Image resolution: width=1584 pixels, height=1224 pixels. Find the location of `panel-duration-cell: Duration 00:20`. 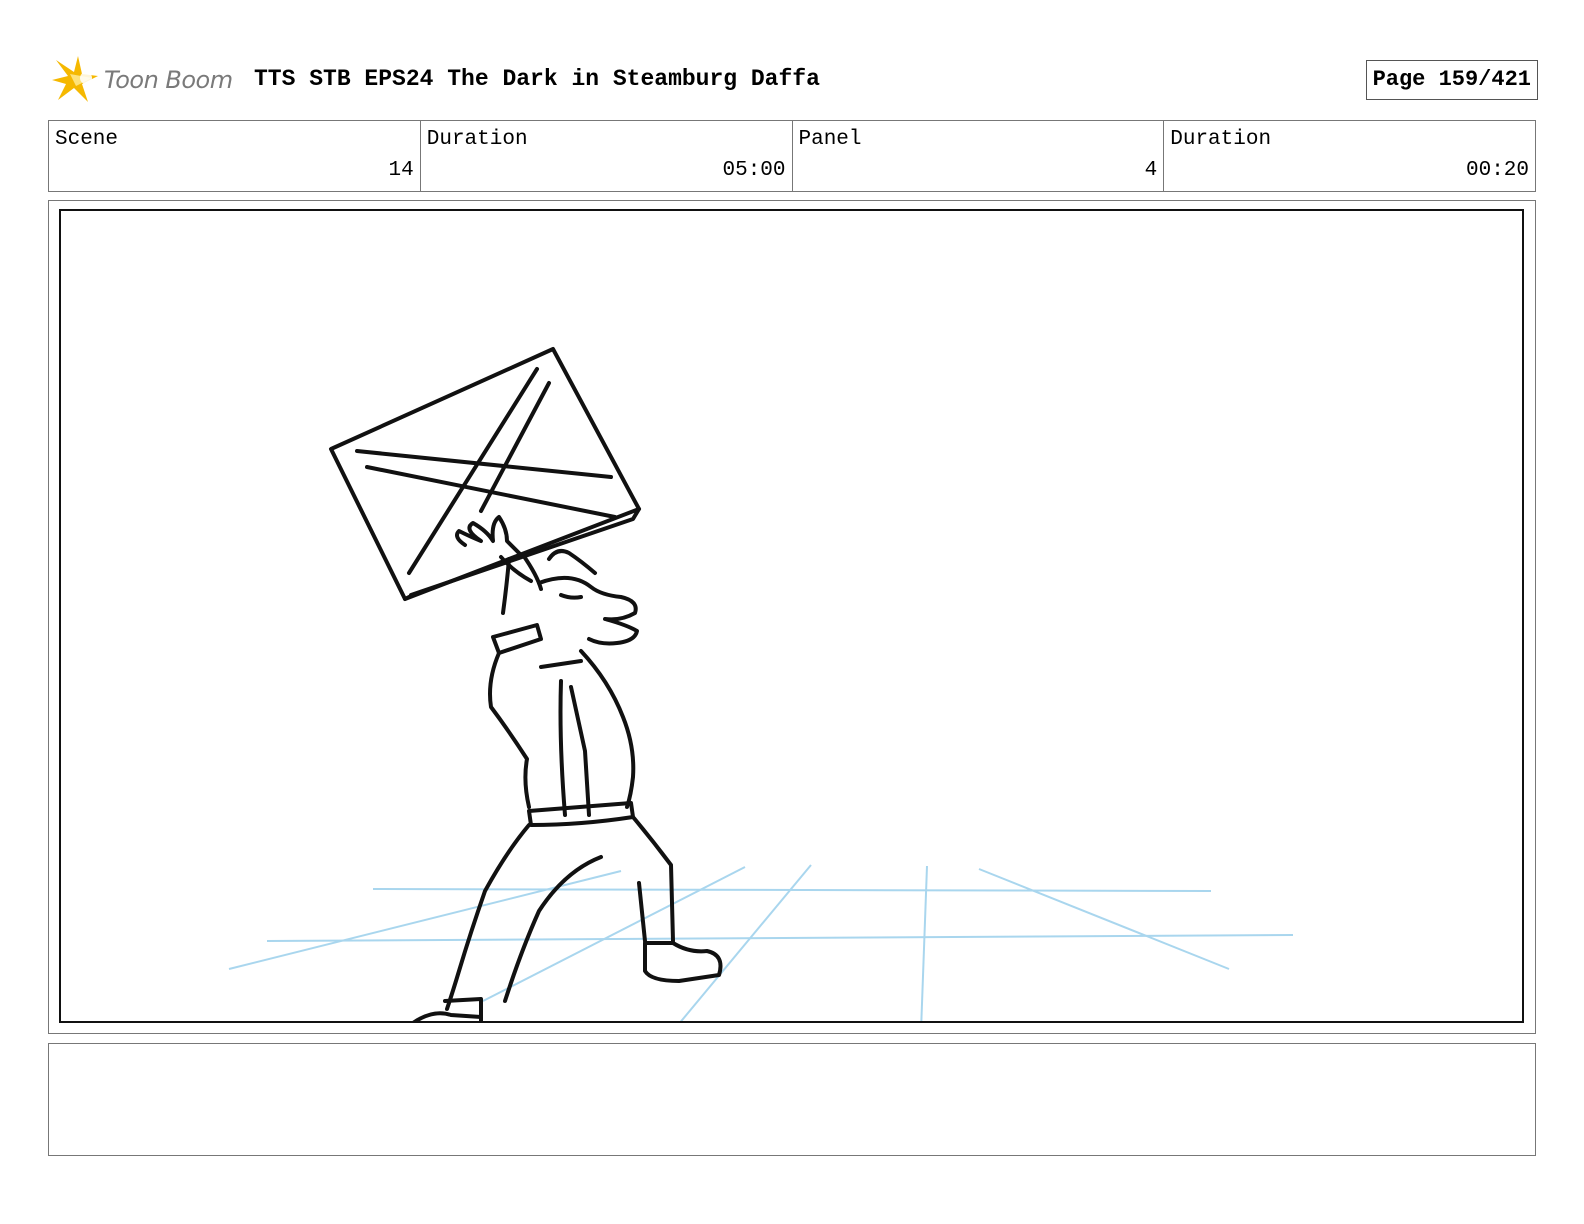

panel-duration-cell: Duration 00:20 is located at coordinates (1349, 156).